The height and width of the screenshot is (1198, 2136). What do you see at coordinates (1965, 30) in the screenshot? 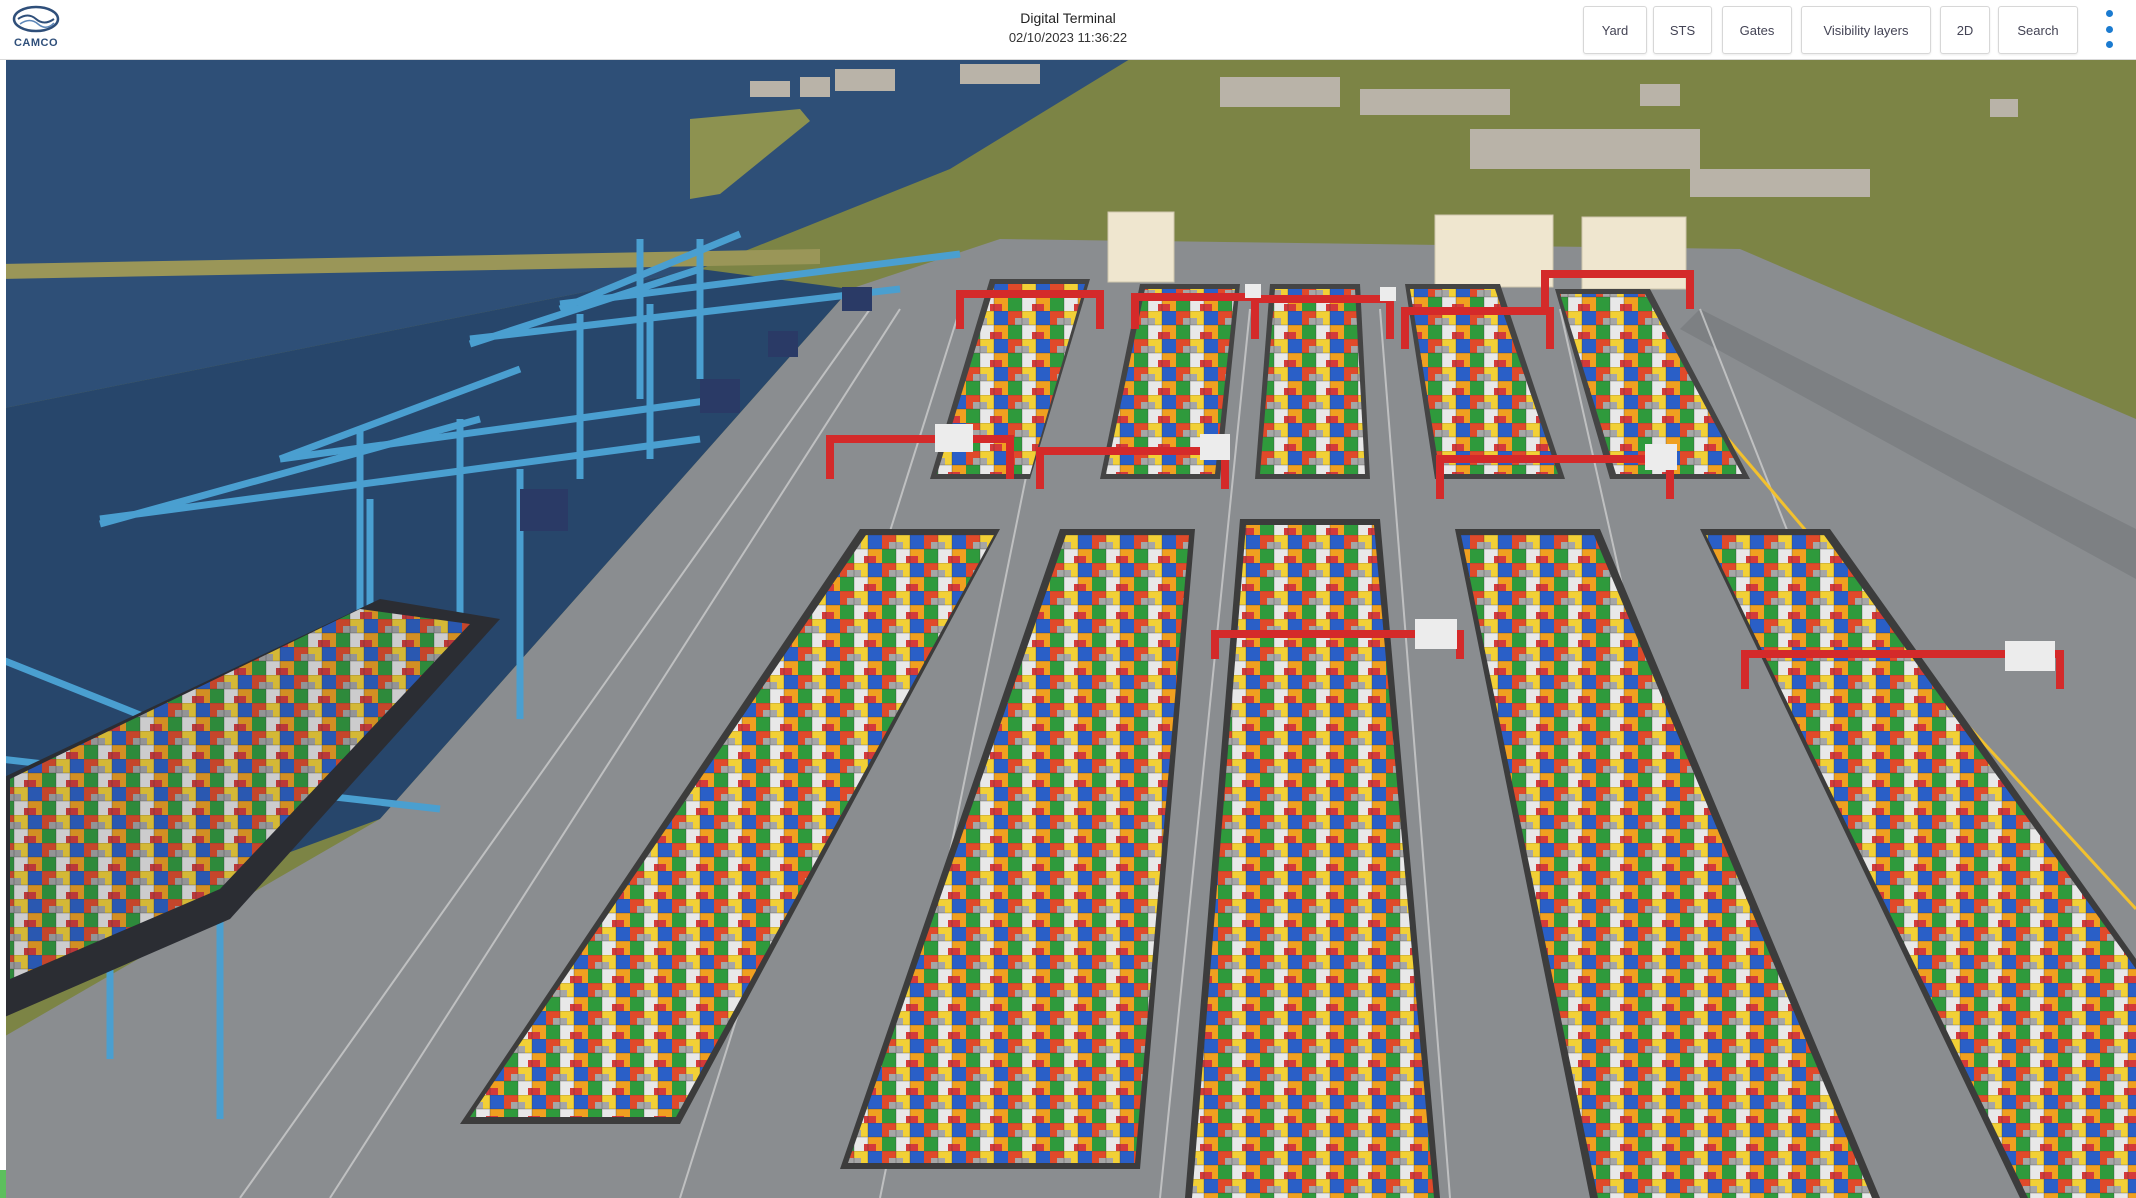
I see `view-2d-button: 2D` at bounding box center [1965, 30].